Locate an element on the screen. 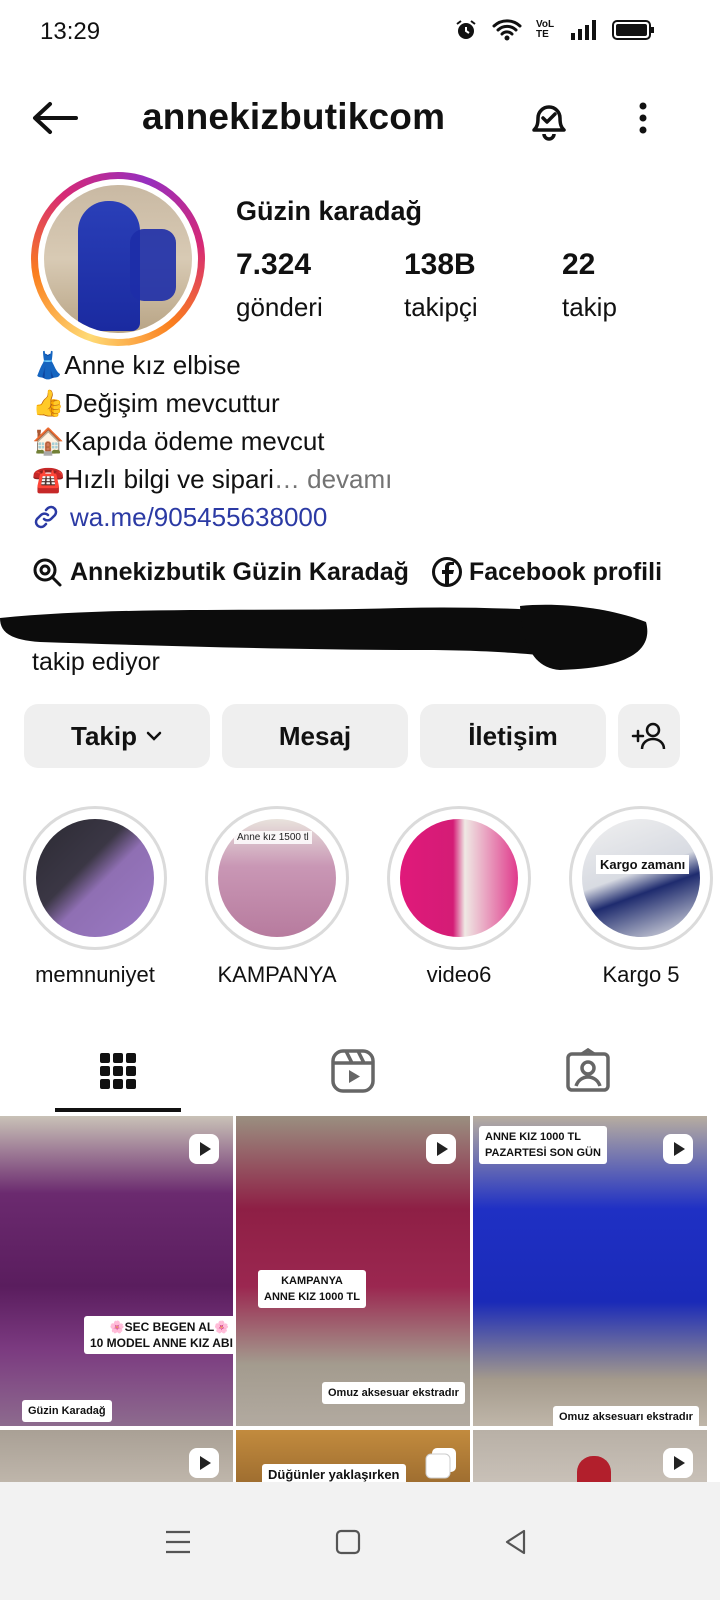 The image size is (720, 1600). signal-icon is located at coordinates (583, 30).